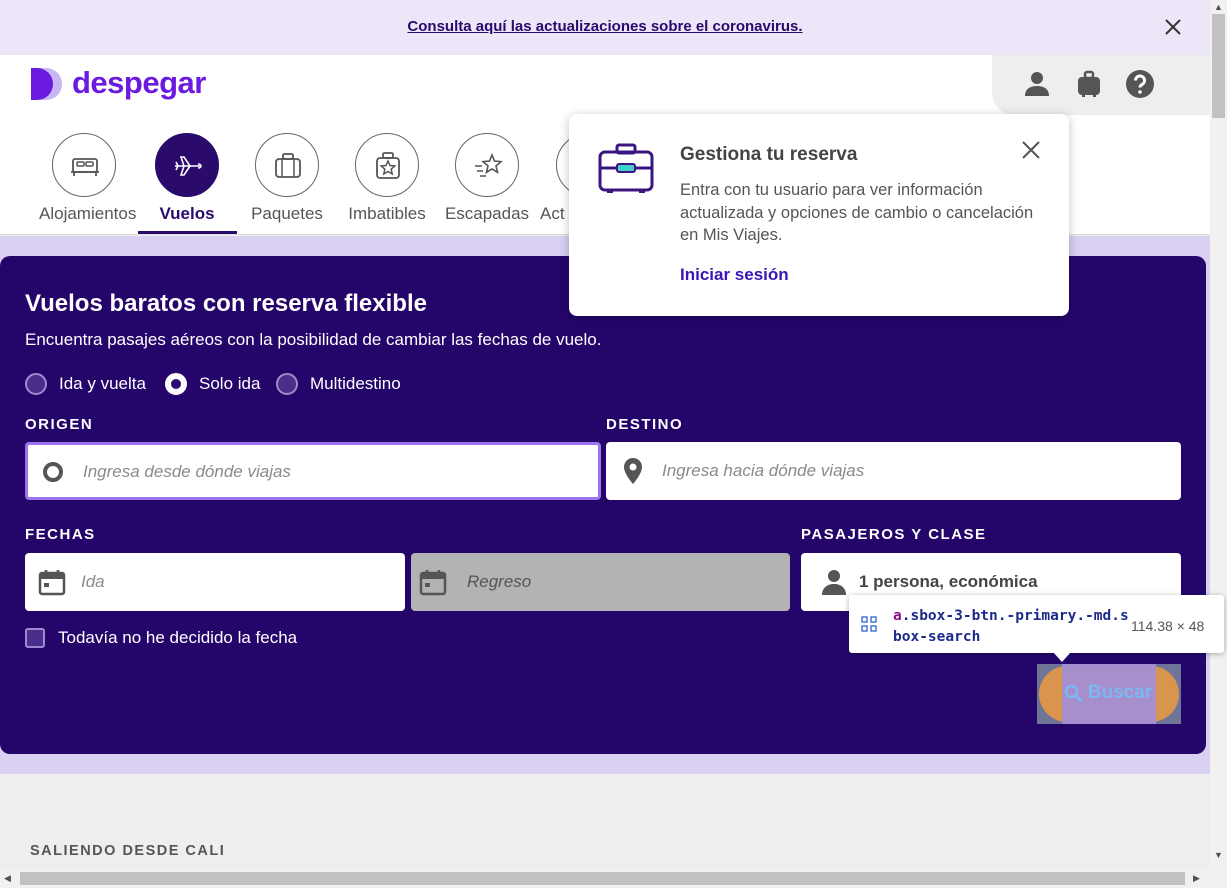 Image resolution: width=1227 pixels, height=888 pixels. What do you see at coordinates (187, 213) in the screenshot?
I see `product-label: Vuelos` at bounding box center [187, 213].